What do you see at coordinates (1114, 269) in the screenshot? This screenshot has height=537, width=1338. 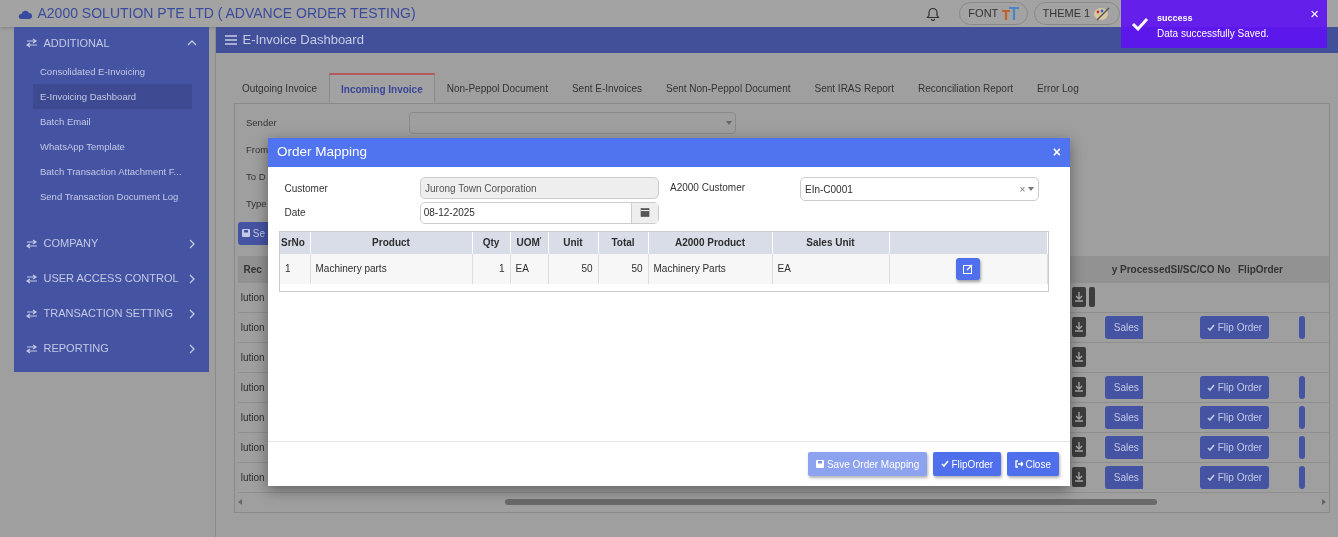 I see `column-header: y` at bounding box center [1114, 269].